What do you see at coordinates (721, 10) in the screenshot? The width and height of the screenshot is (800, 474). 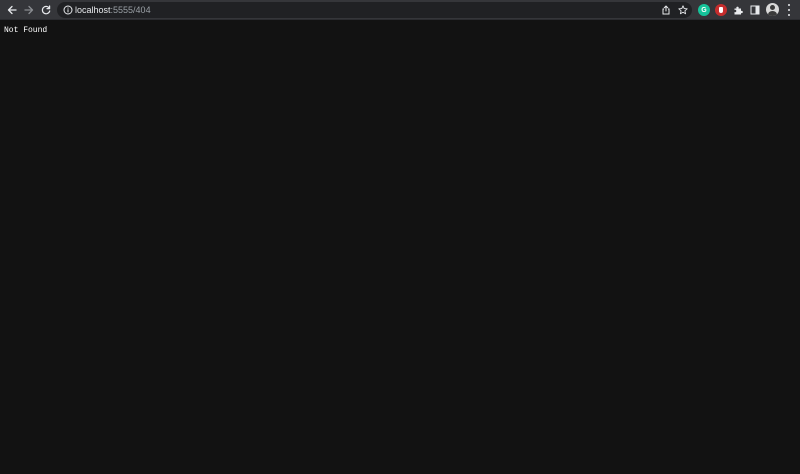 I see `shield-extension-icon` at bounding box center [721, 10].